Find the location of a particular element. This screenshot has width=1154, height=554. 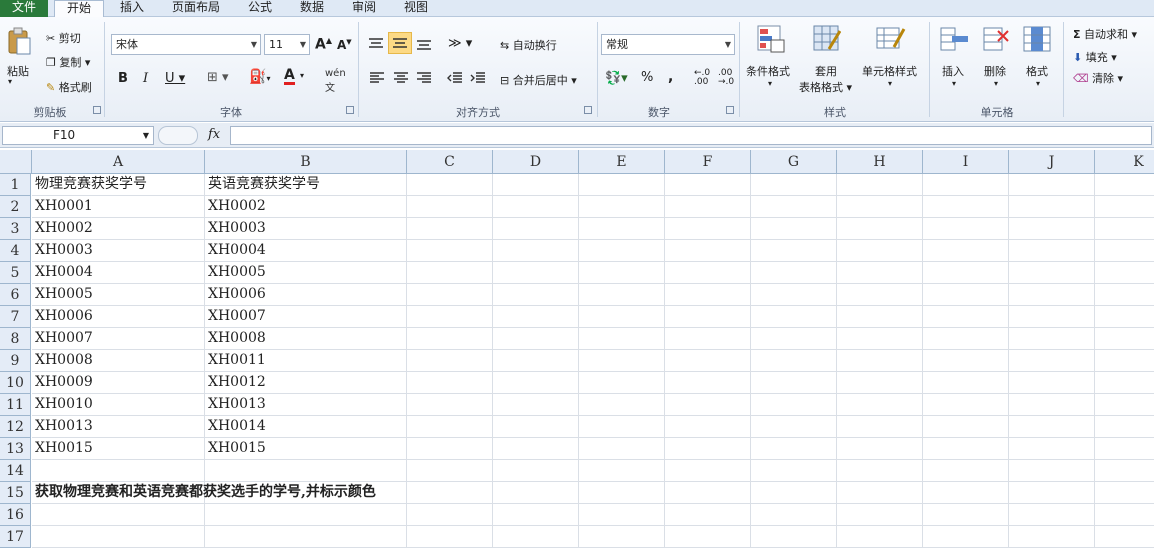

format-as-table-icon is located at coordinates (827, 40).